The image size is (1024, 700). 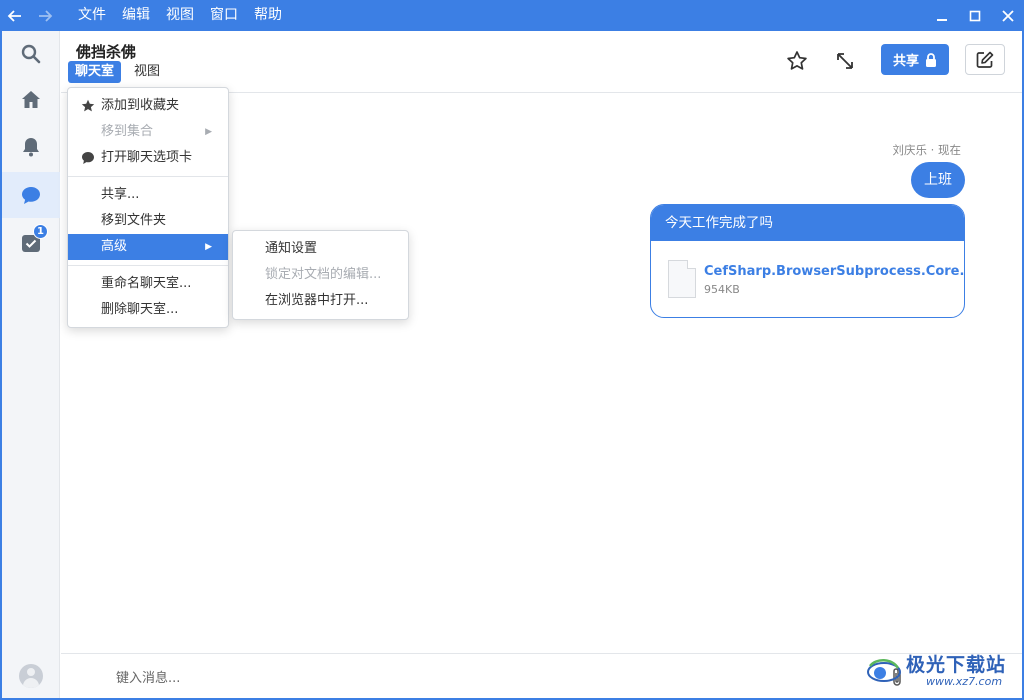 I want to click on expand-button, so click(x=845, y=61).